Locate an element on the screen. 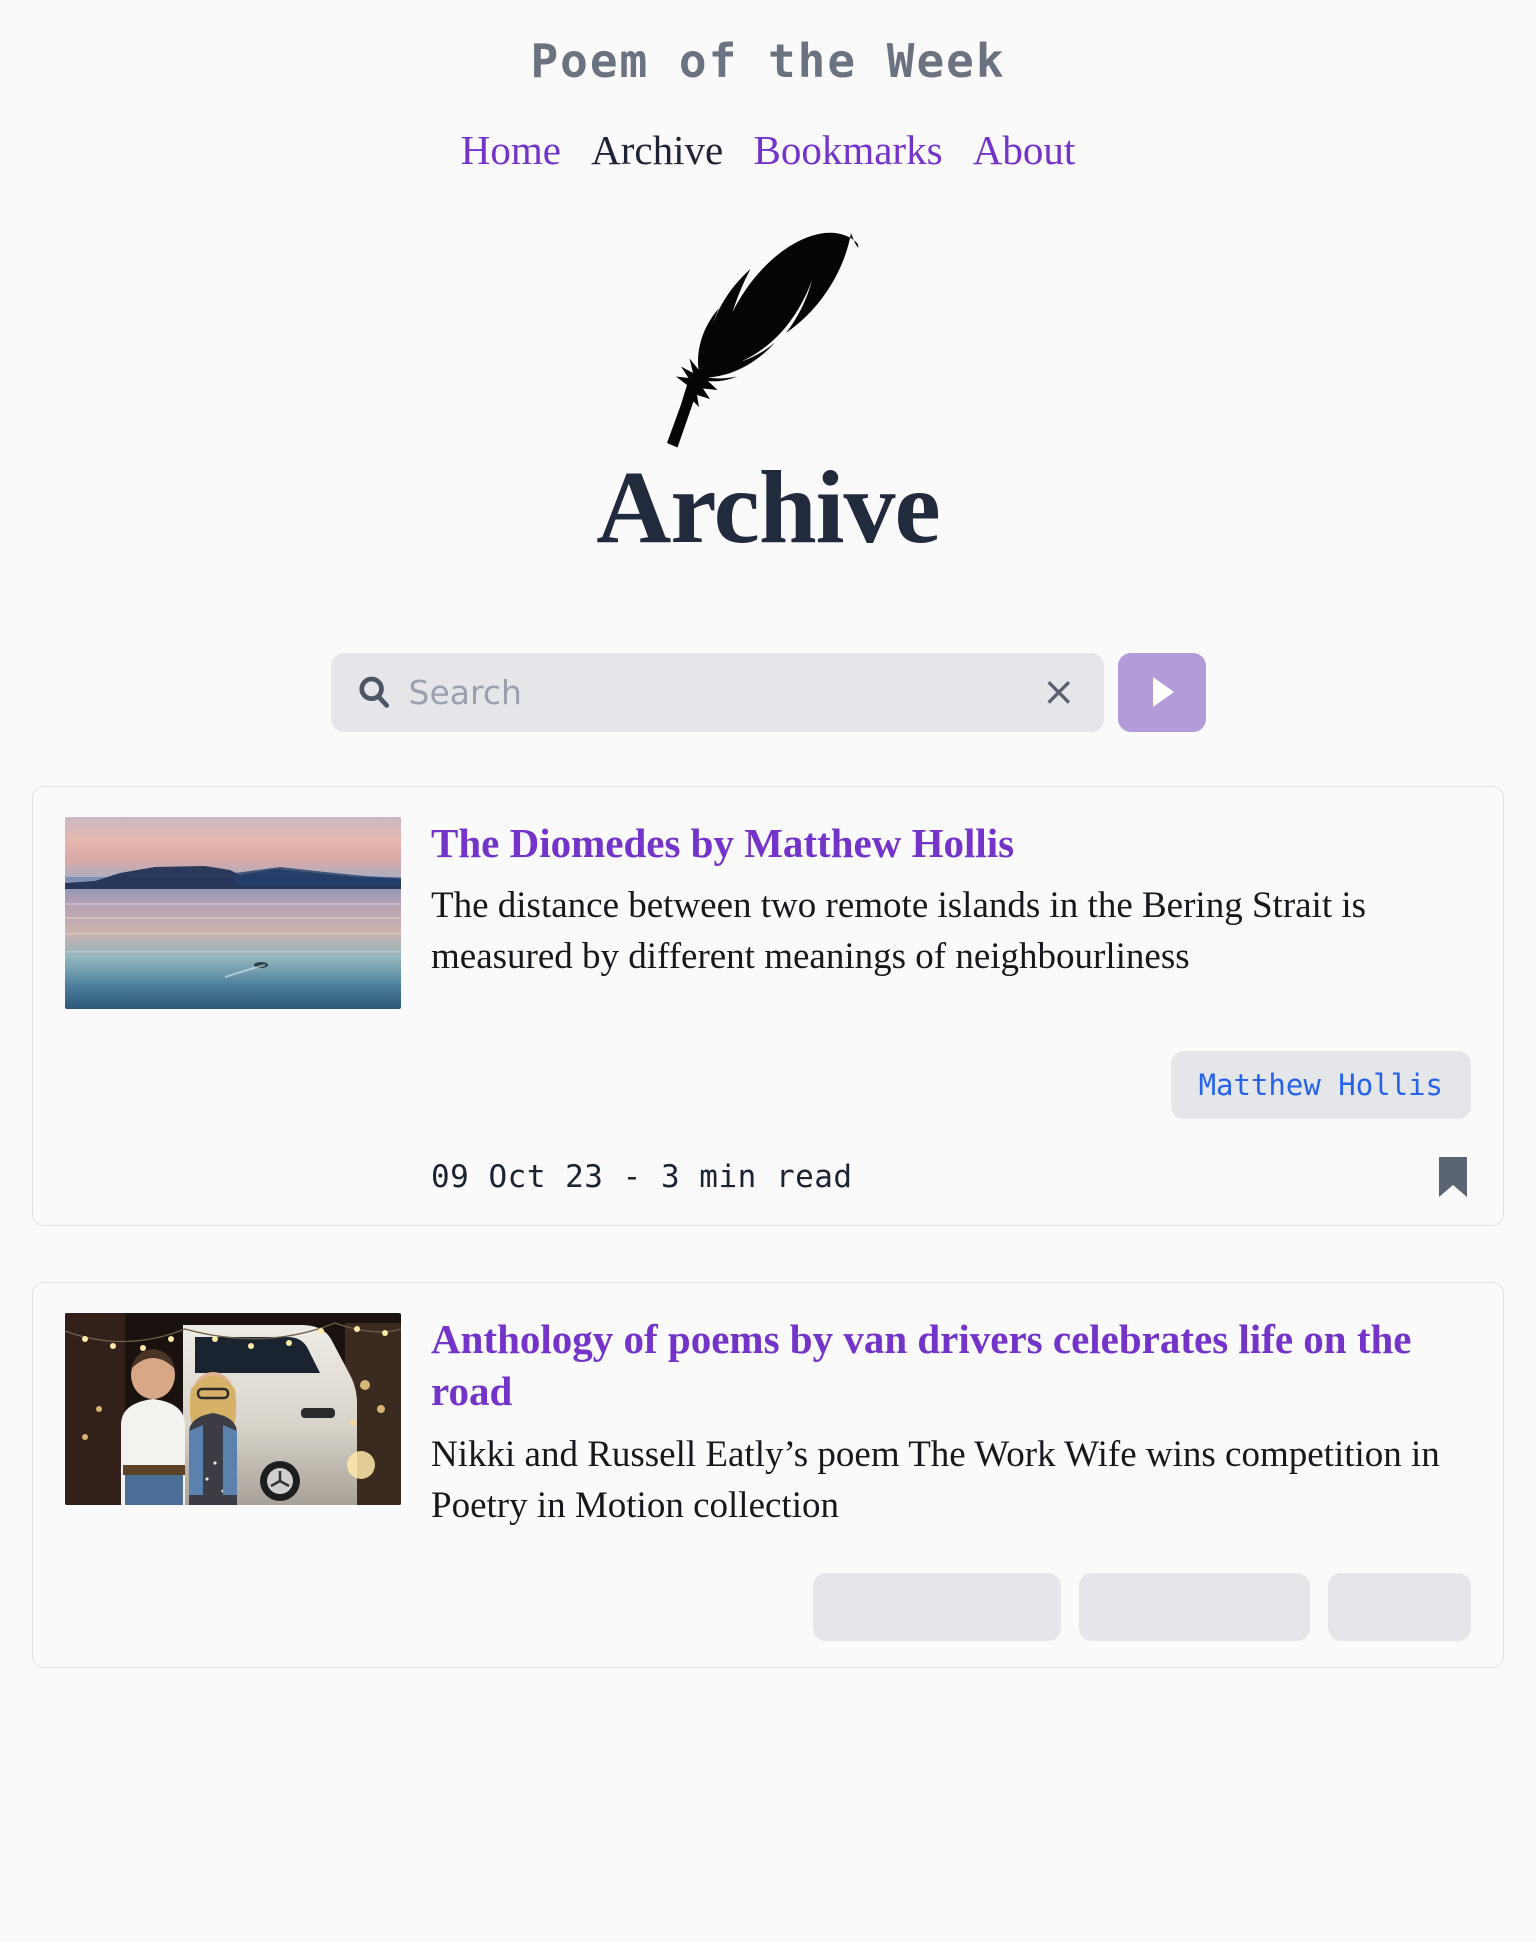 This screenshot has height=1942, width=1536. card-footer: 09 Oct 23 - 3 min read is located at coordinates (768, 1177).